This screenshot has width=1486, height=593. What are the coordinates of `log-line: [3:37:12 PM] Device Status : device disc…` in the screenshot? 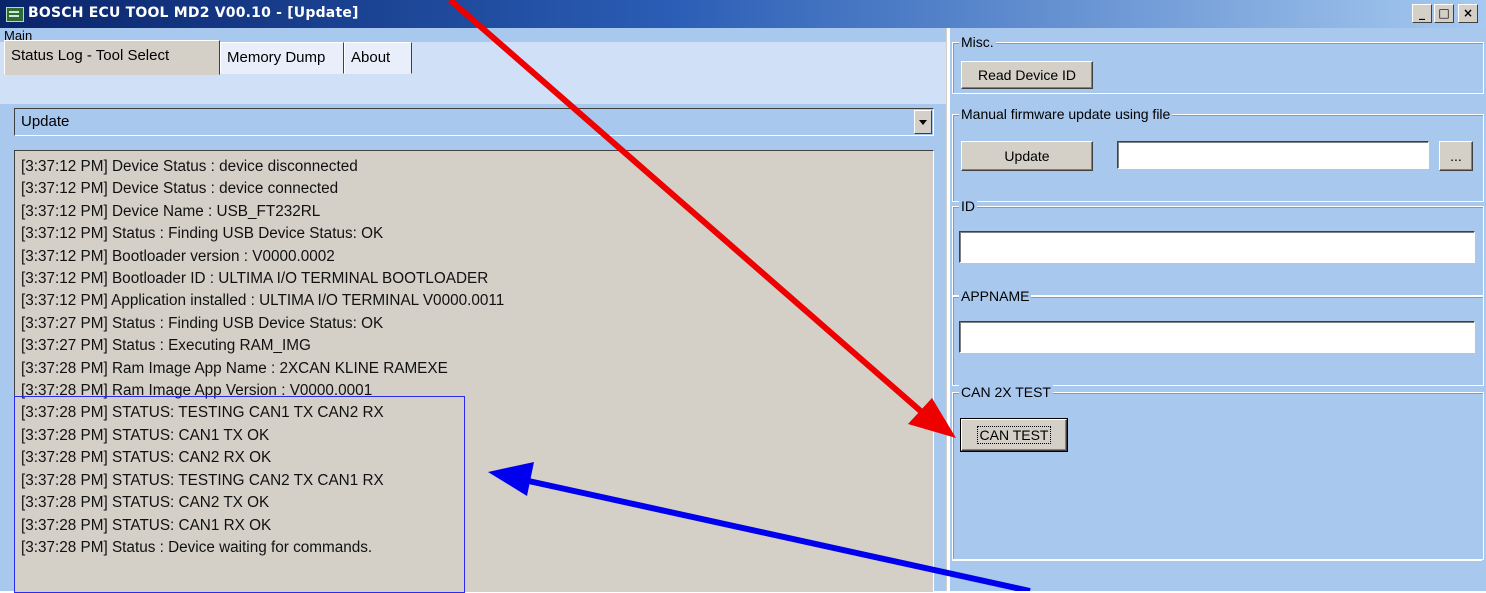 It's located at (189, 166).